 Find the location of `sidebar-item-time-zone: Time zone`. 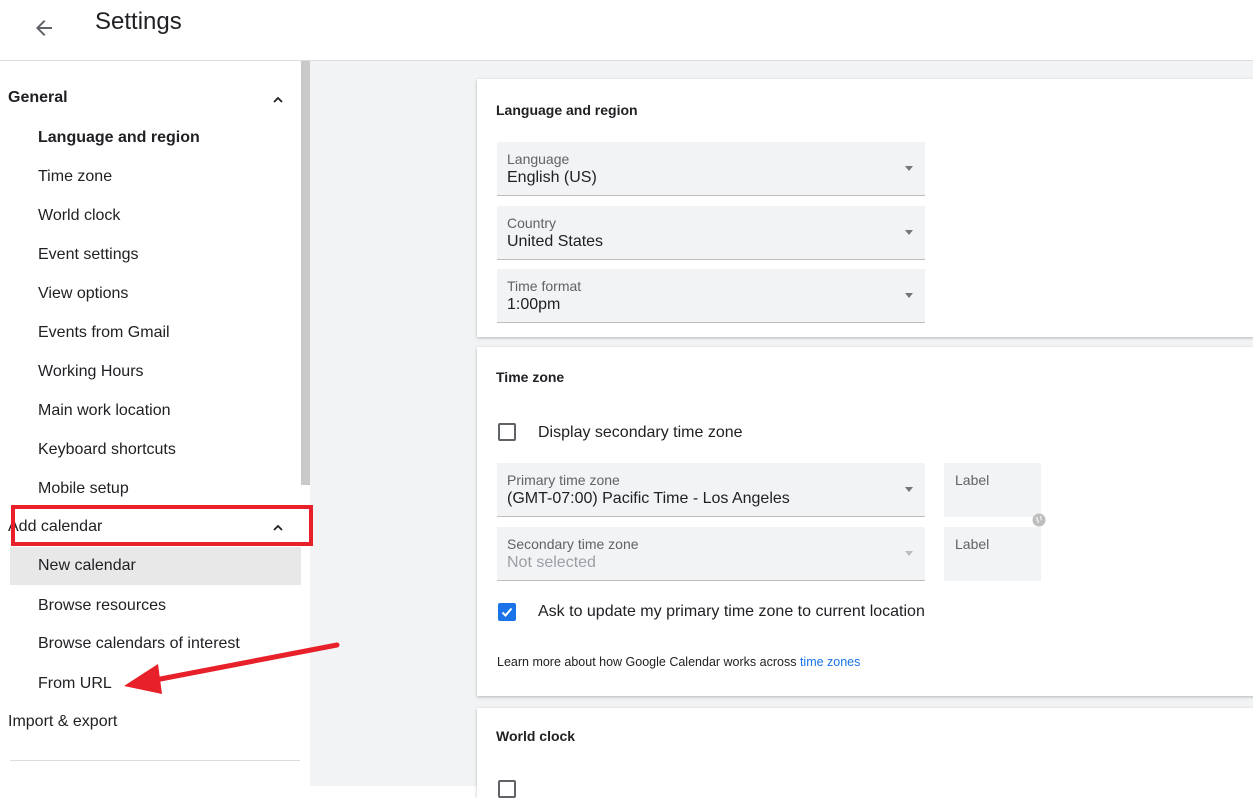

sidebar-item-time-zone: Time zone is located at coordinates (75, 177).